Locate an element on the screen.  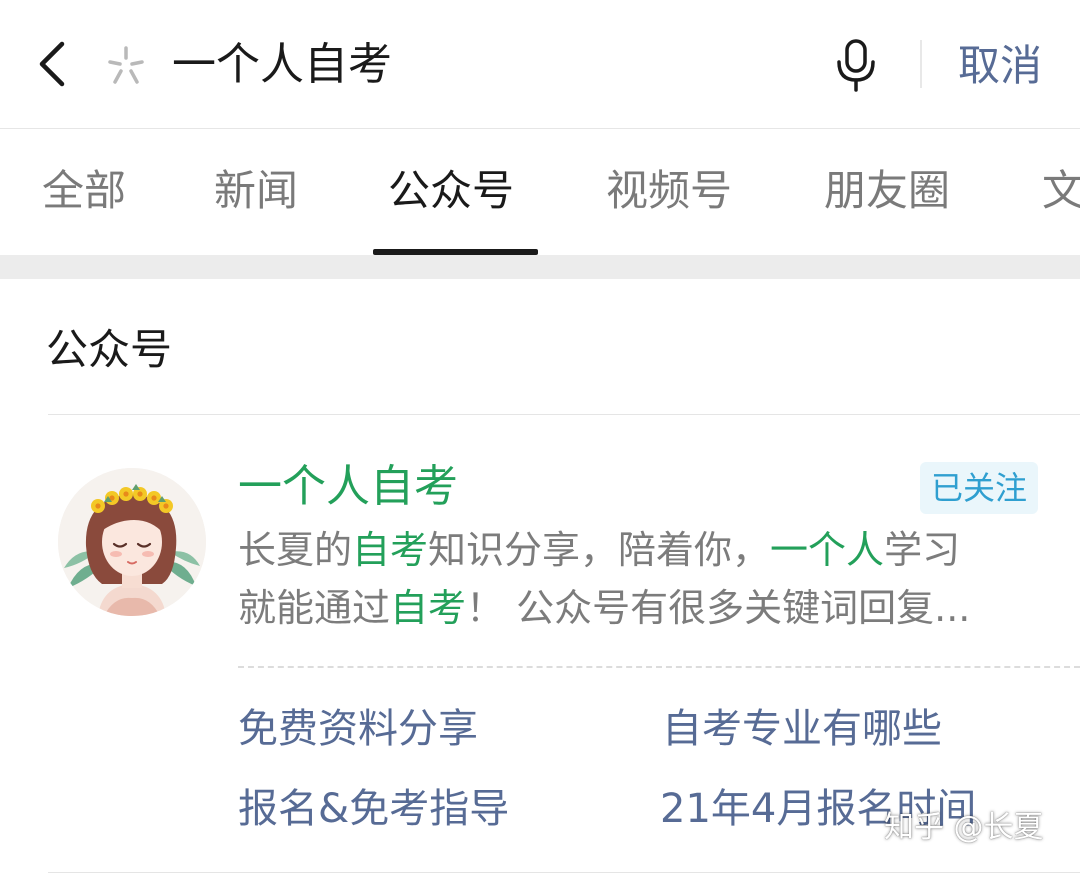
menu-item-registration-guide: 报名&免考指导 is located at coordinates (373, 809).